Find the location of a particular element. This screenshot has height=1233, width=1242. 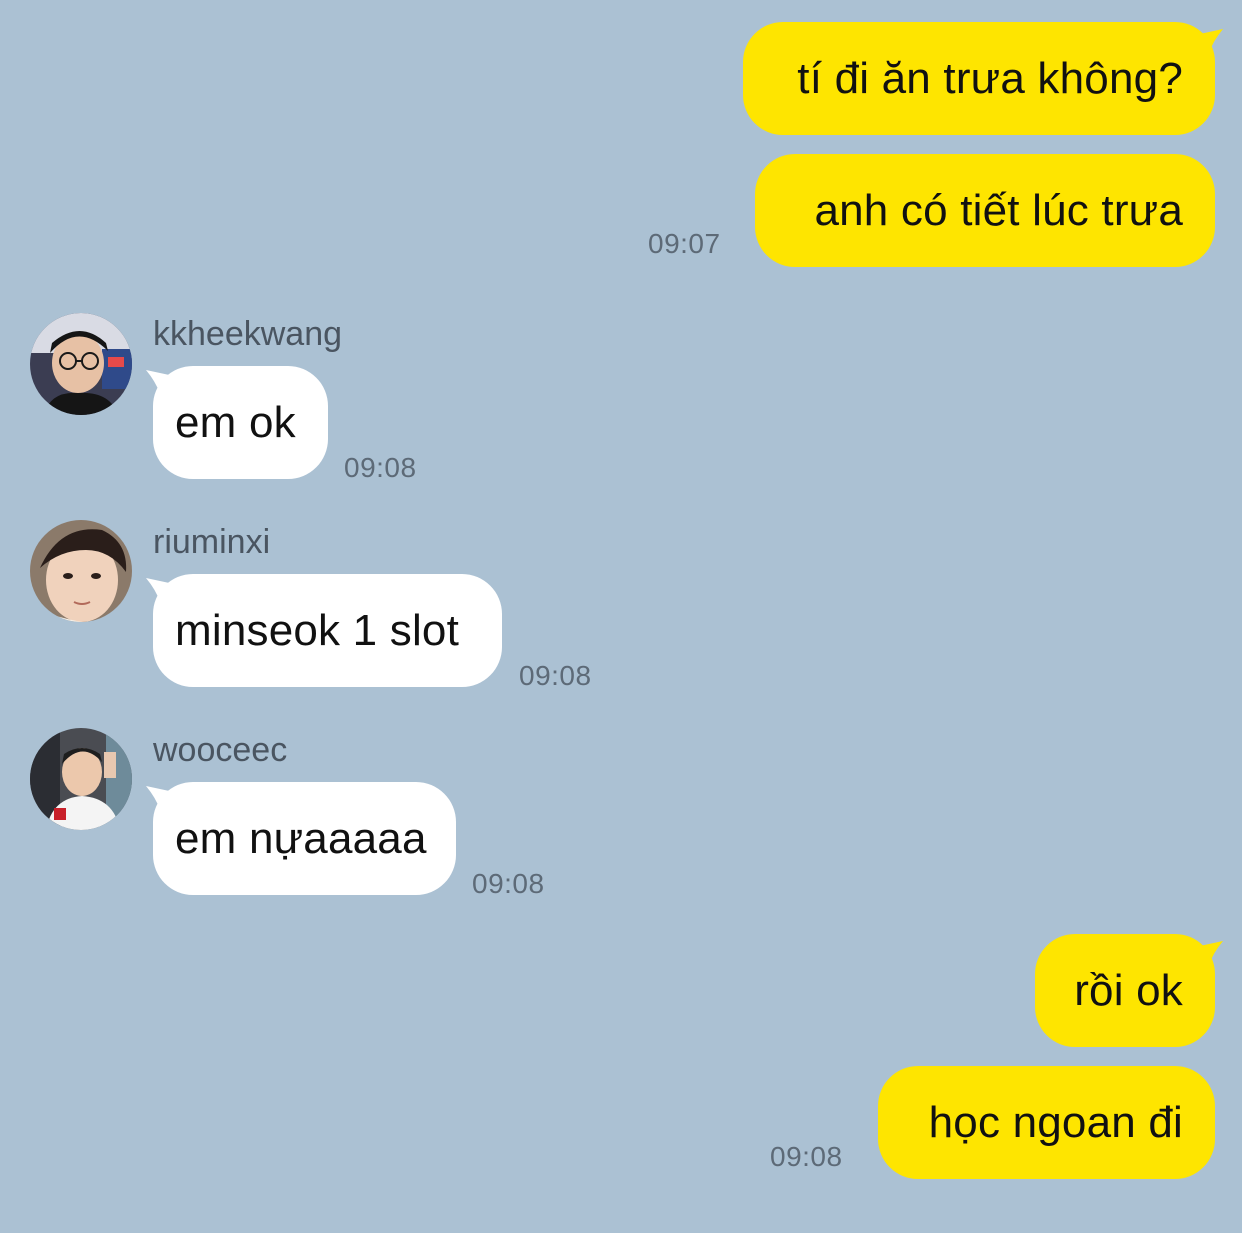

incoming-message-bubble: minseok 1 slot is located at coordinates (327, 630).